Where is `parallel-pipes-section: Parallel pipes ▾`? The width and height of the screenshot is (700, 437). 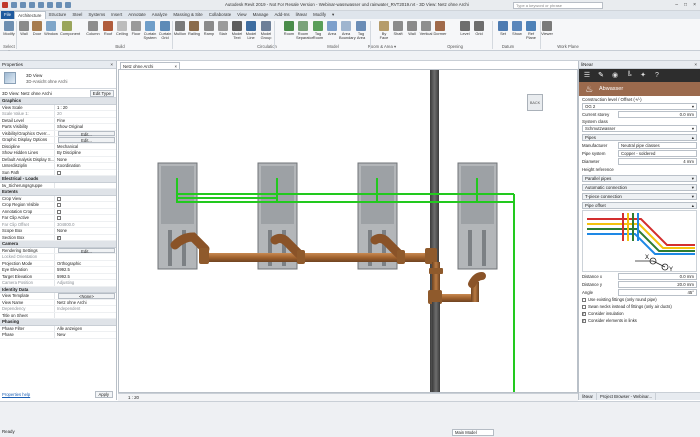
parallel-pipes-section: Parallel pipes ▾ is located at coordinates (639, 178).